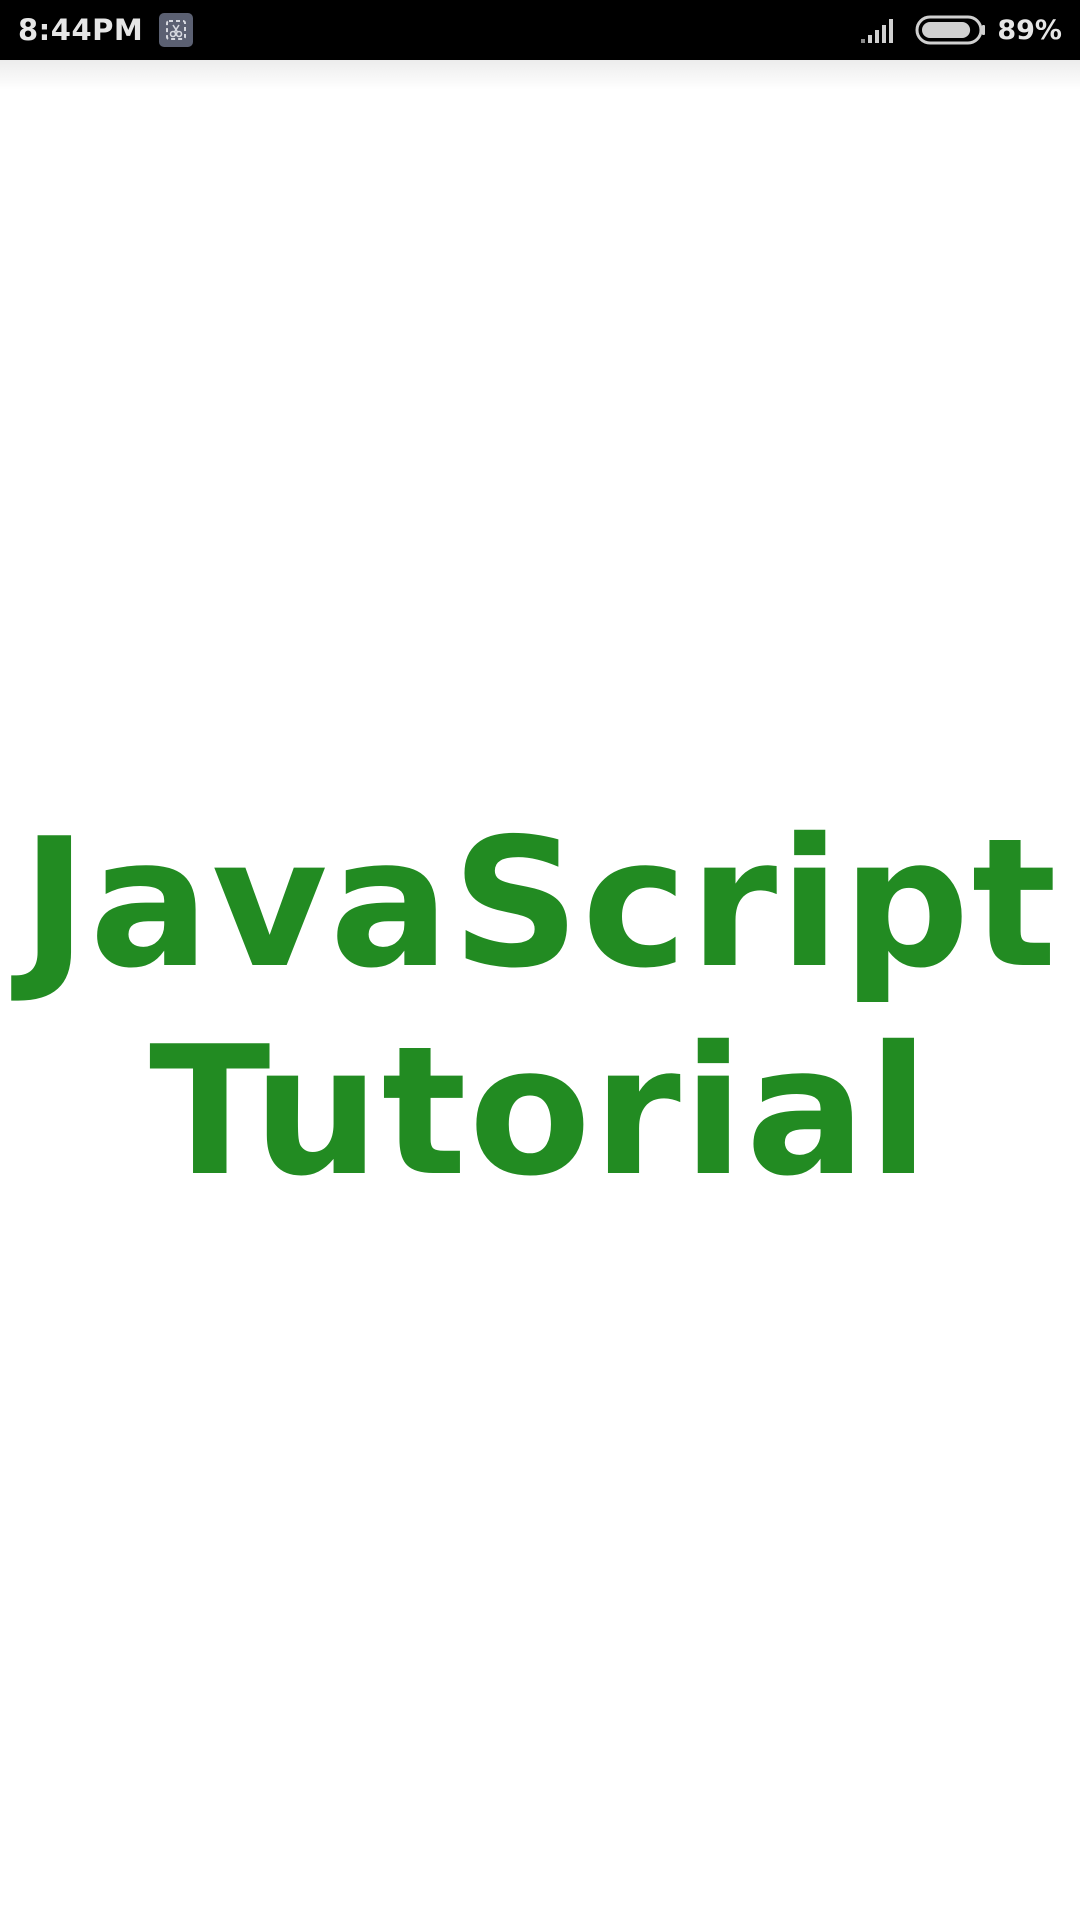 Image resolution: width=1080 pixels, height=1920 pixels. What do you see at coordinates (540, 75) in the screenshot?
I see `header-shadow` at bounding box center [540, 75].